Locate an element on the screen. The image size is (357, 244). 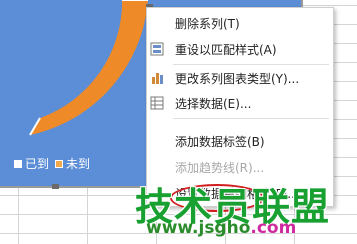
select-data-icon is located at coordinates (157, 103).